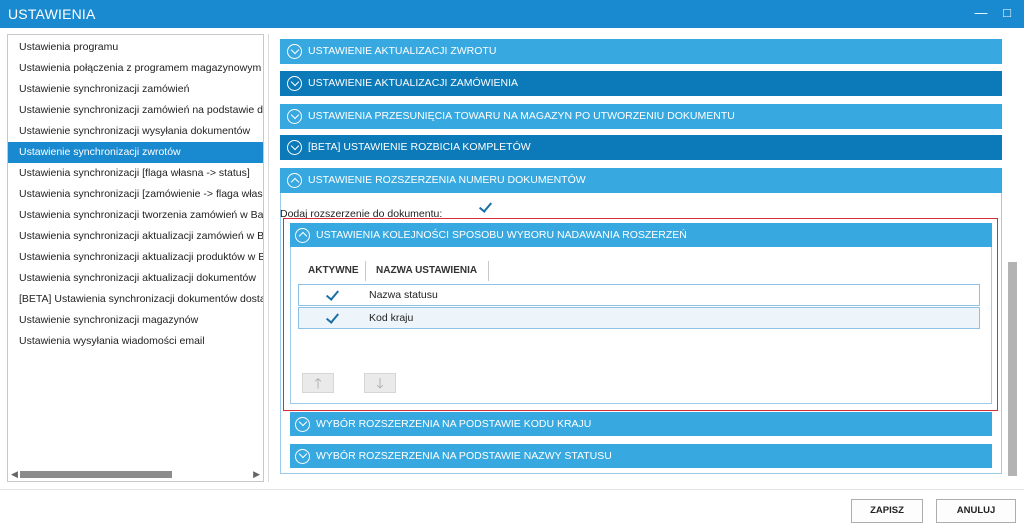  Describe the element at coordinates (135, 89) in the screenshot. I see `sidebar-item-sync-zamowien: Ustawienie synchronizacji zamówień` at that location.